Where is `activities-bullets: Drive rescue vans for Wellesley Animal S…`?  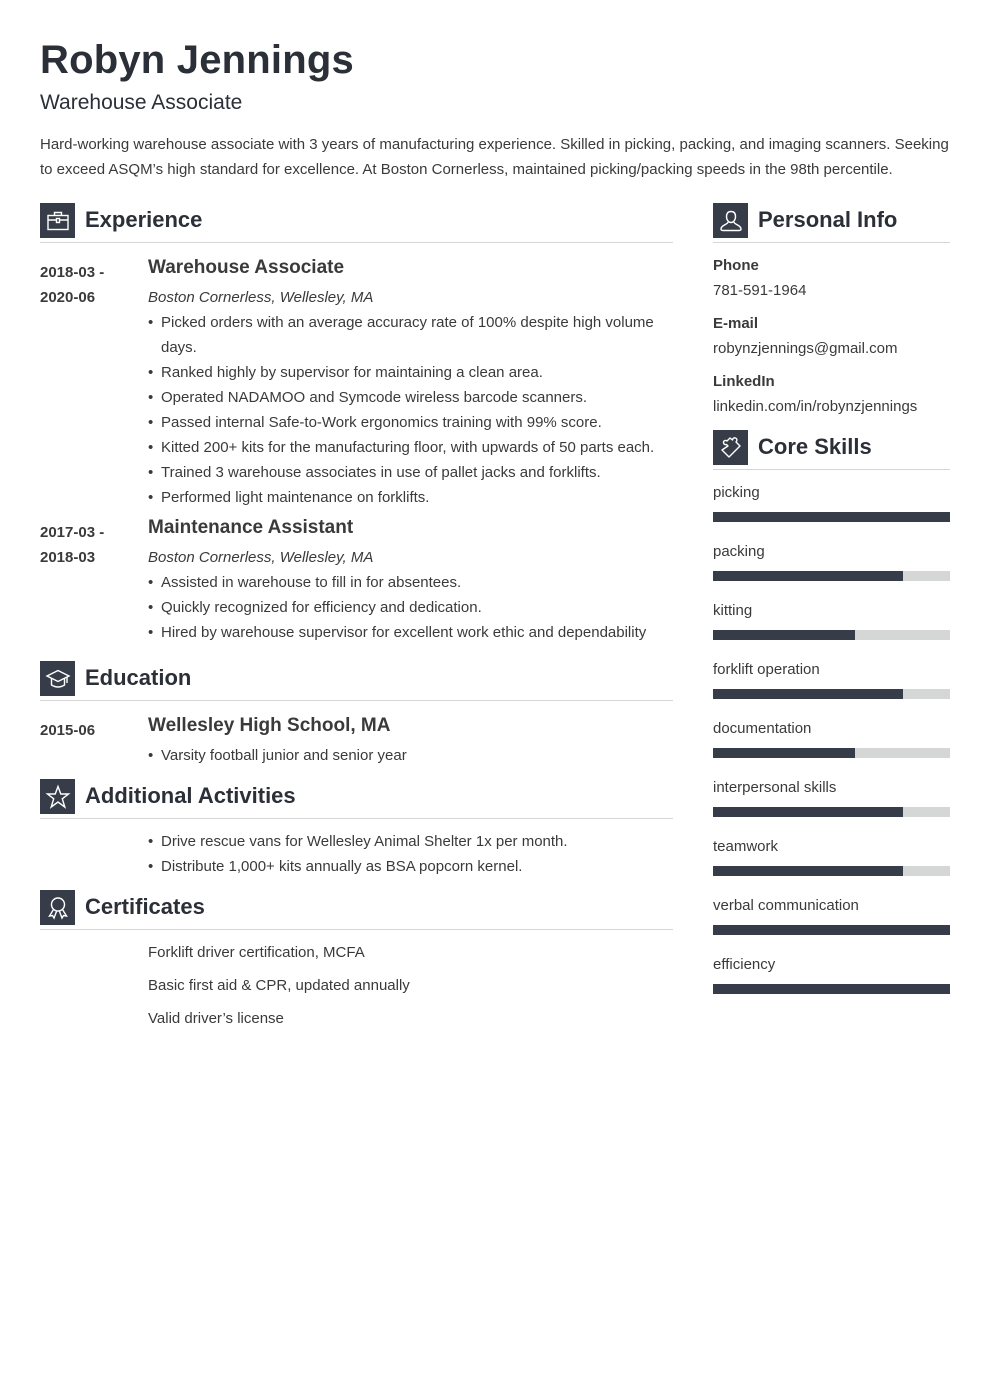
activities-bullets: Drive rescue vans for Wellesley Animal S… is located at coordinates (410, 854).